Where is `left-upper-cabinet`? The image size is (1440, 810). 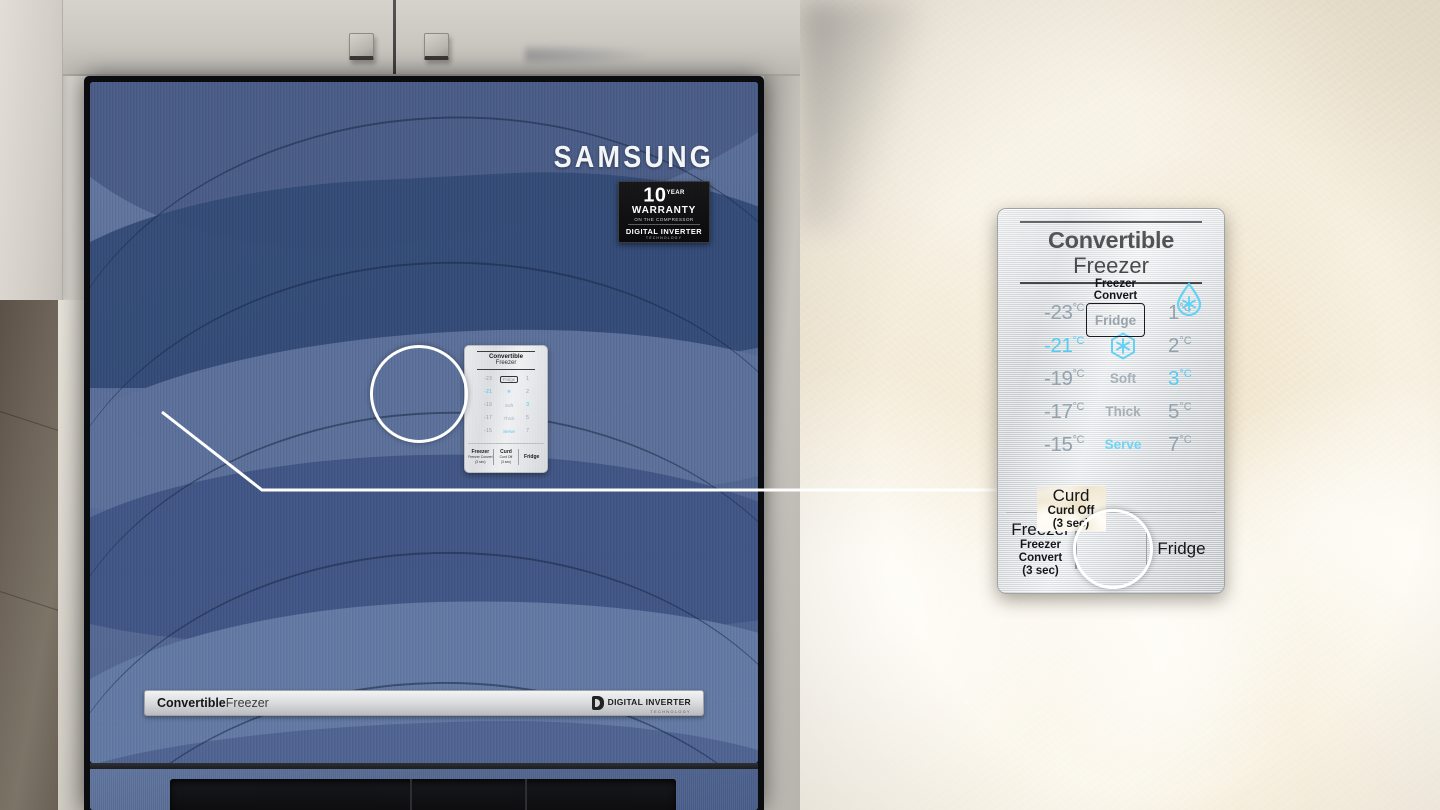
left-upper-cabinet is located at coordinates (31, 150).